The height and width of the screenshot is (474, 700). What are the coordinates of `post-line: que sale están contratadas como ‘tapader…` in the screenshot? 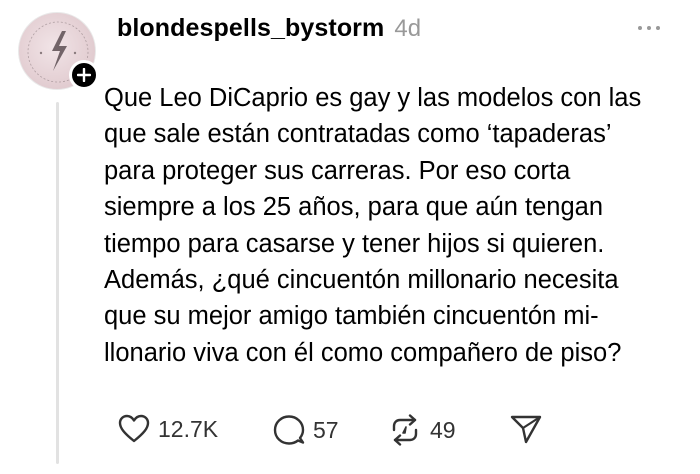 It's located at (358, 134).